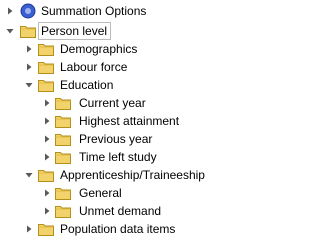 The image size is (320, 244). Describe the element at coordinates (28, 11) in the screenshot. I see `info-icon` at that location.